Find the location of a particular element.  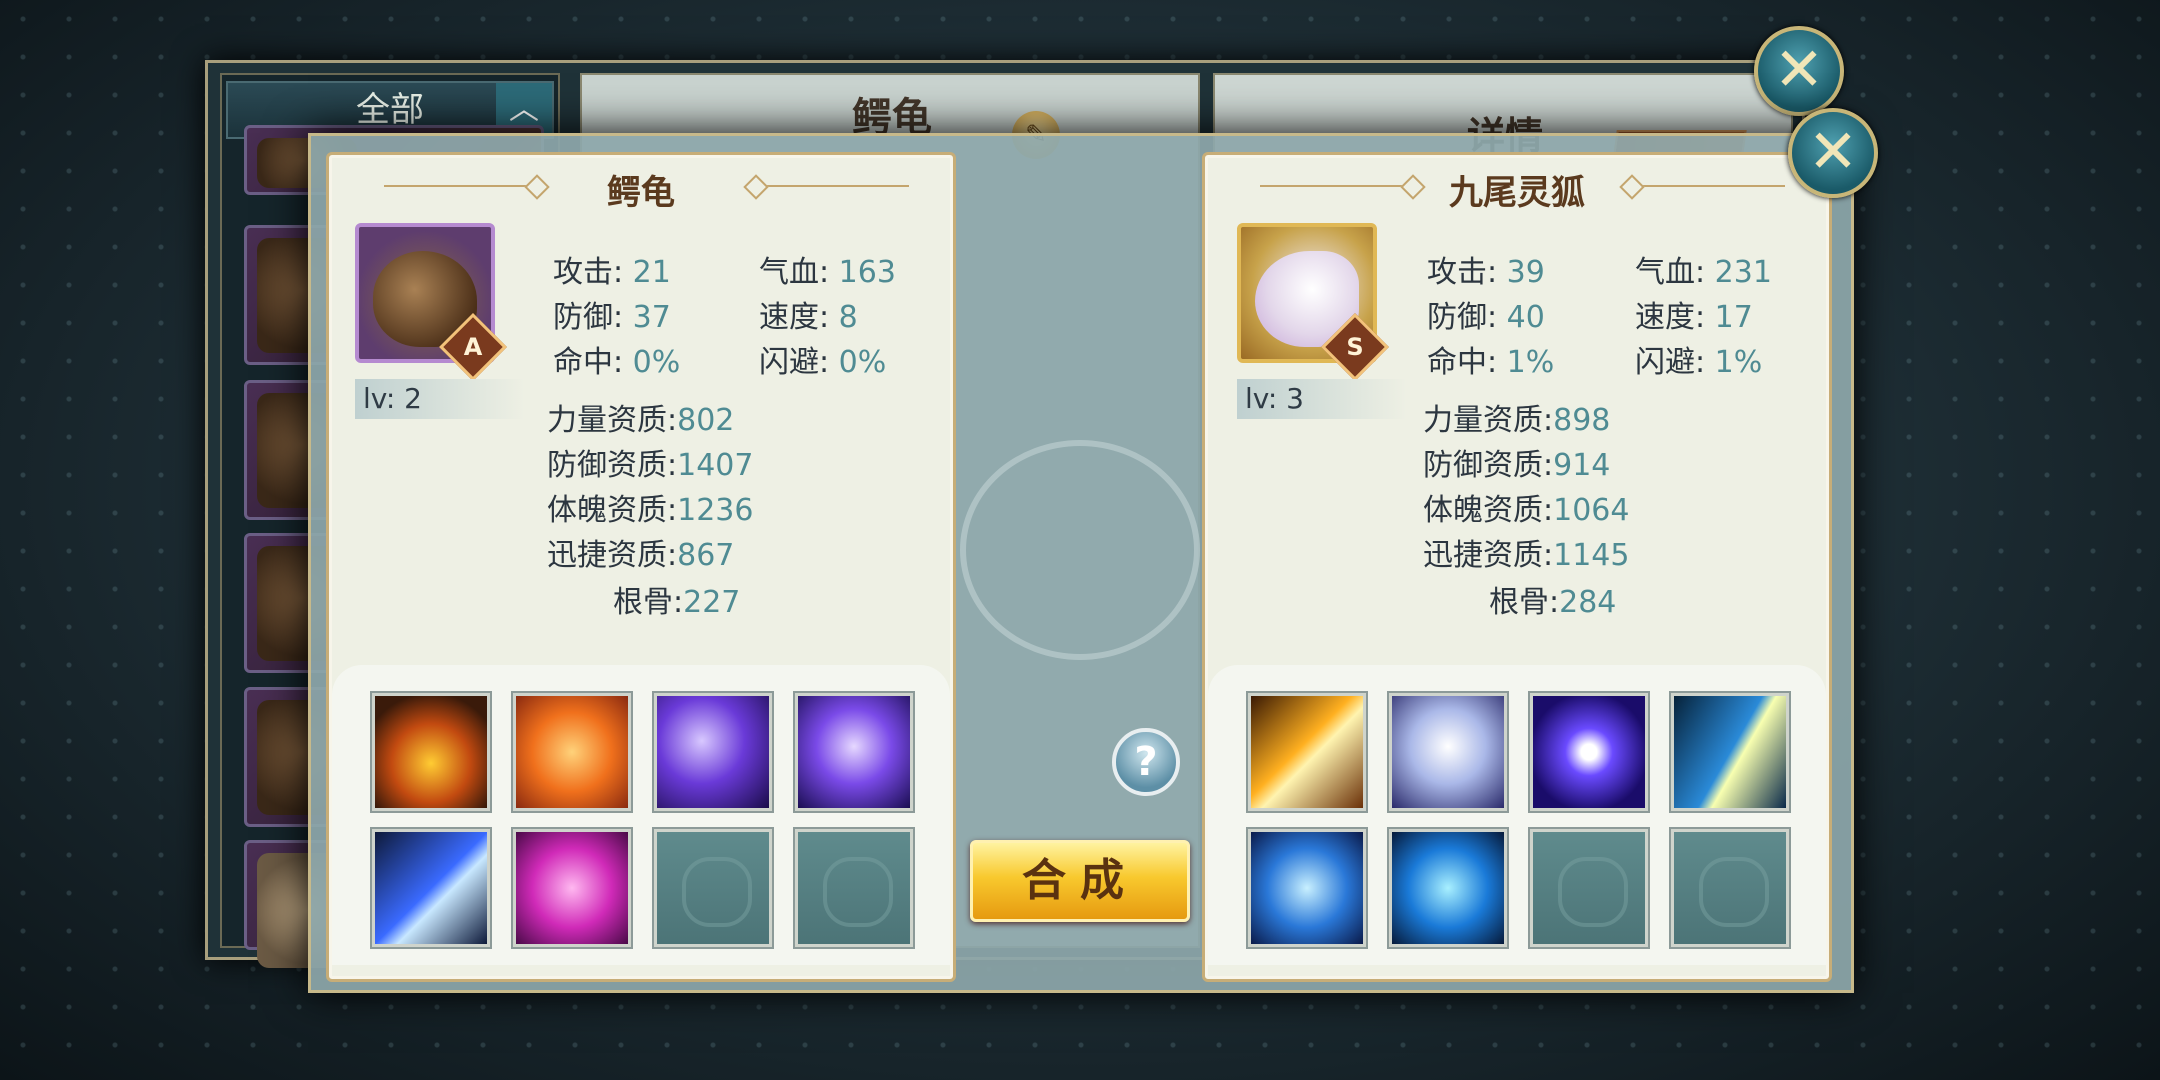

stat-accuracy: 命中: 1% is located at coordinates (1491, 362).